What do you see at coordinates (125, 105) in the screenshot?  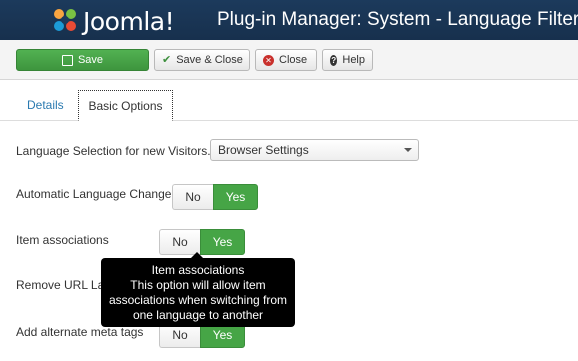 I see `tab-basic-options: Basic Options` at bounding box center [125, 105].